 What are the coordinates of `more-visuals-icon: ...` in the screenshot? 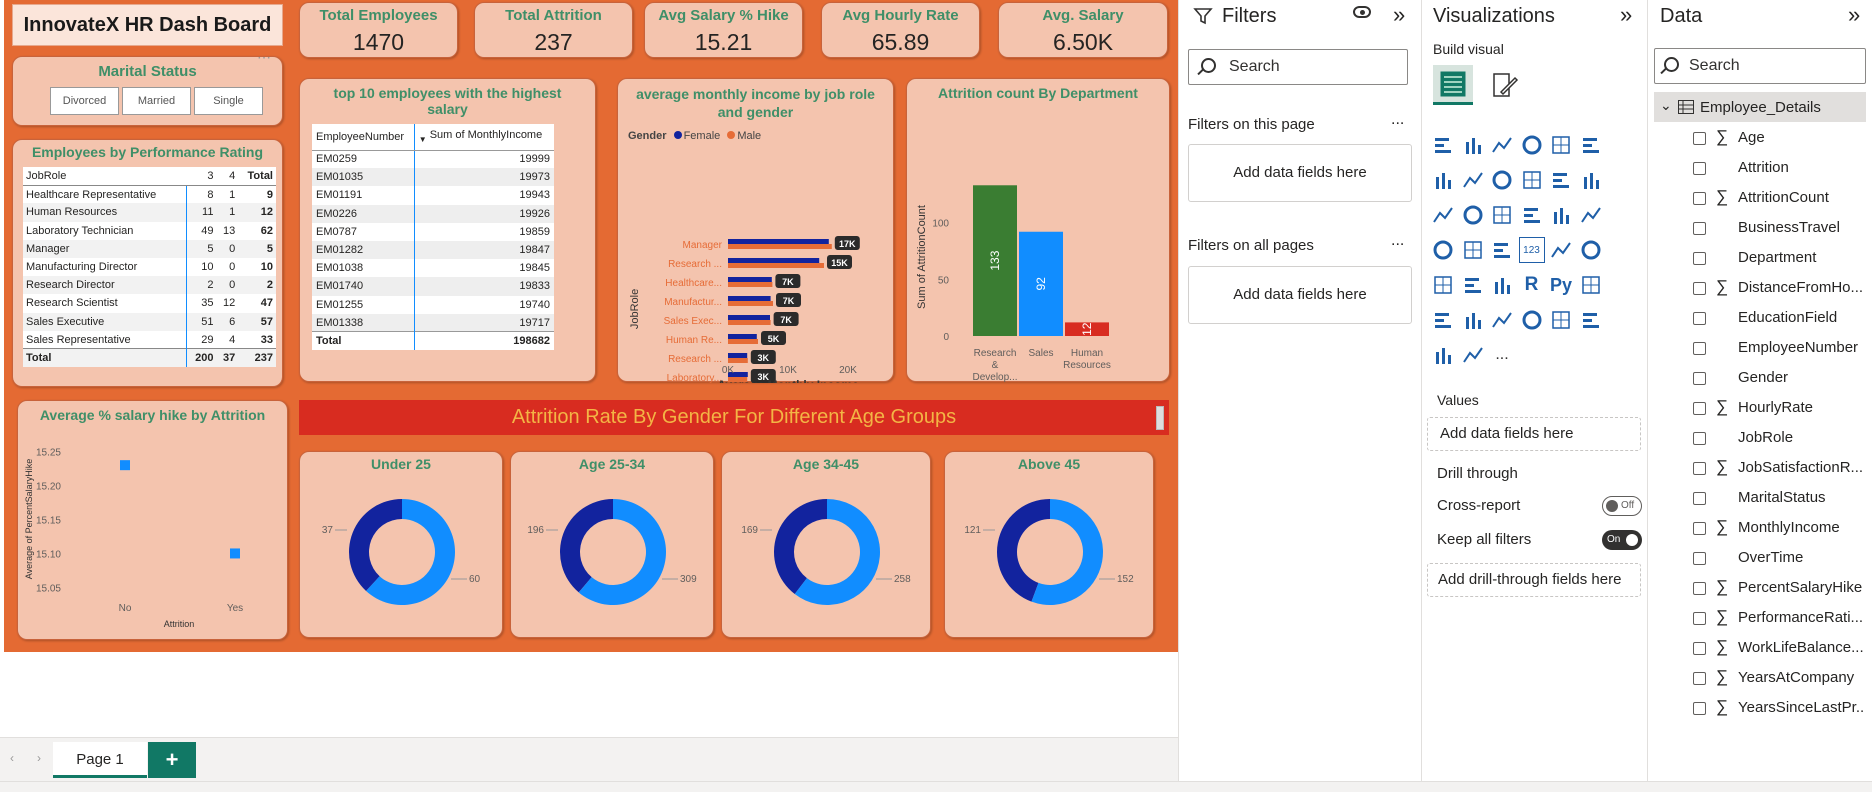 It's located at (1502, 355).